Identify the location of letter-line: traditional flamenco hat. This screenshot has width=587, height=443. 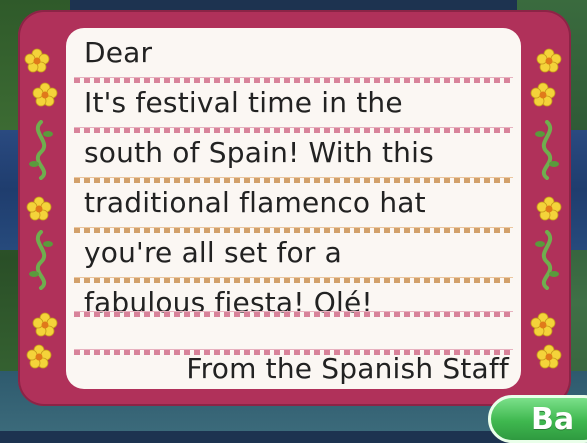
(293, 206).